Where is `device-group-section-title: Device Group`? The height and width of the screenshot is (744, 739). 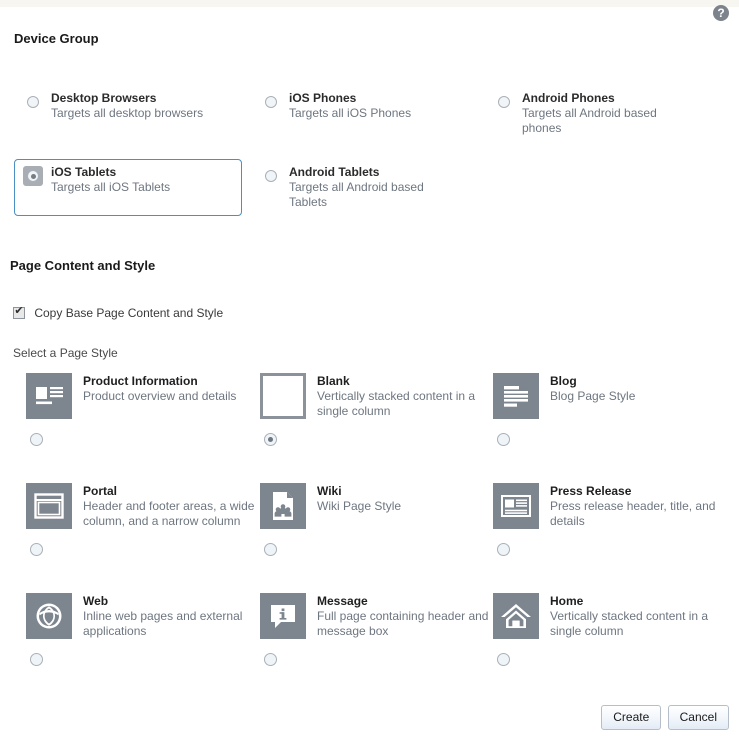 device-group-section-title: Device Group is located at coordinates (56, 38).